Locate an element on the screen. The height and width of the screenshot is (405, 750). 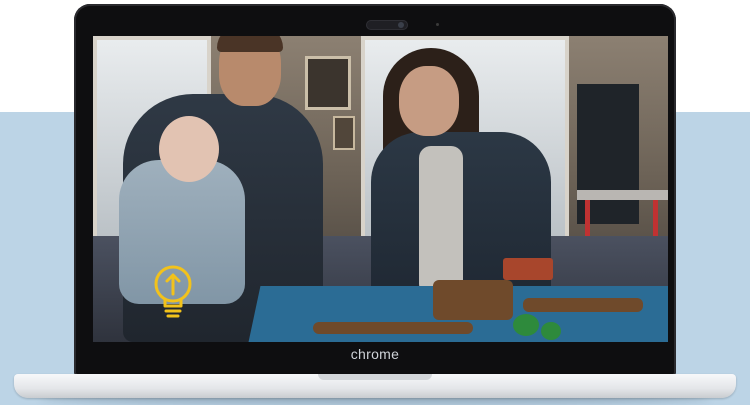
baby-head is located at coordinates (189, 149).